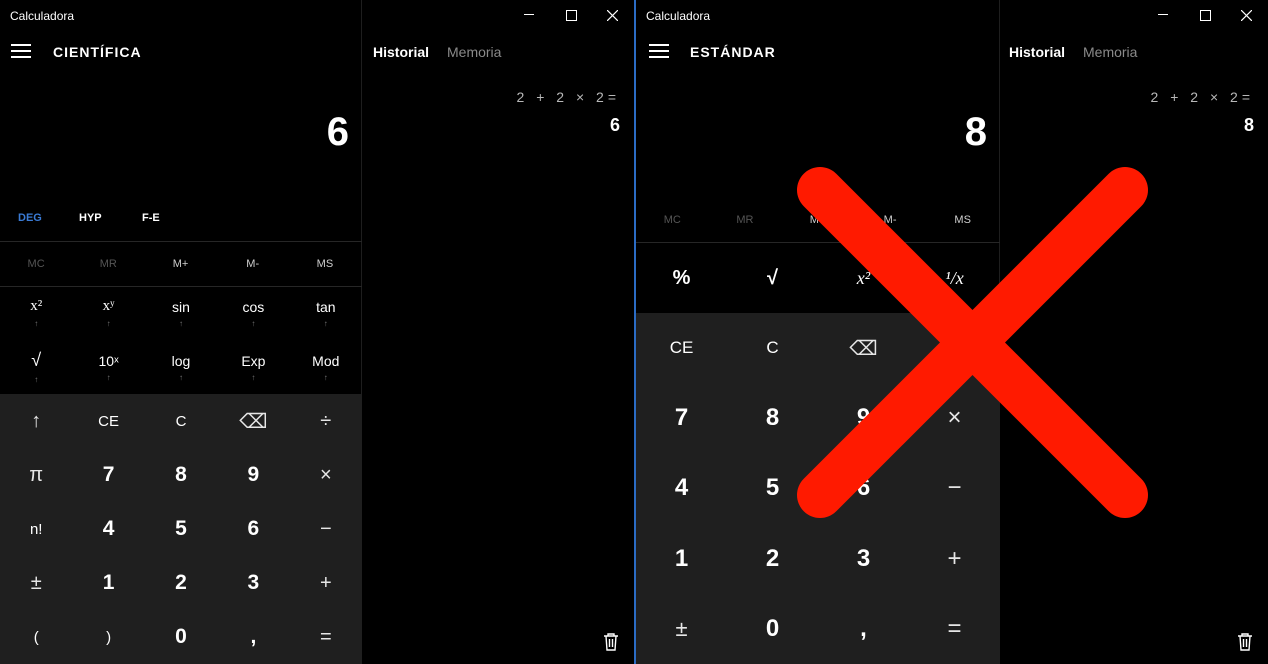 Image resolution: width=1268 pixels, height=664 pixels. Describe the element at coordinates (681, 278) in the screenshot. I see `percent-button: %` at that location.